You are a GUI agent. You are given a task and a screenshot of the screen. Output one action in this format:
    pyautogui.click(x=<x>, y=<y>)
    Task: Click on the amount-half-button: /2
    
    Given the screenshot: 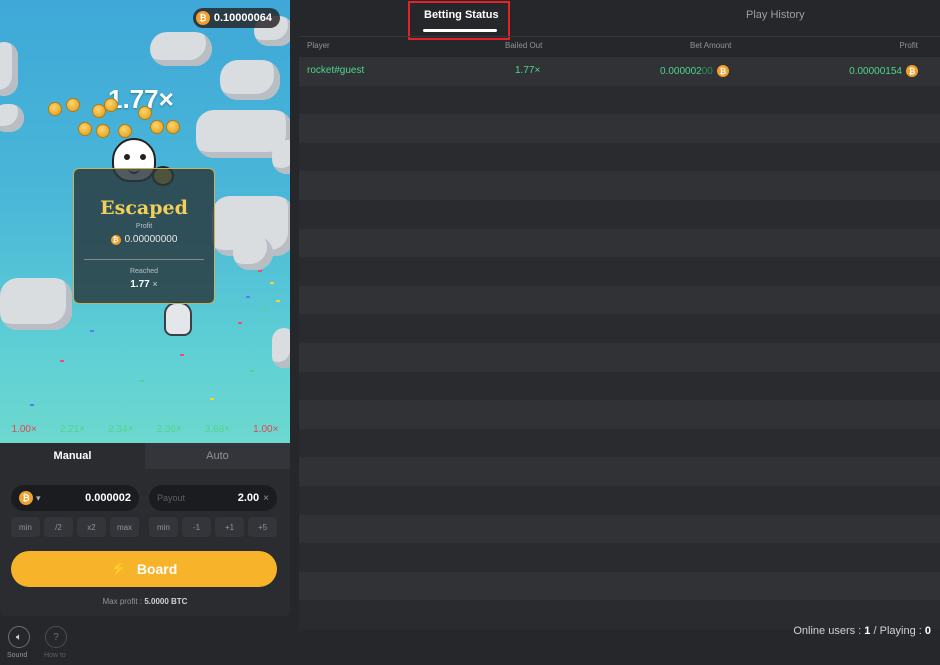 What is the action you would take?
    pyautogui.click(x=58, y=527)
    